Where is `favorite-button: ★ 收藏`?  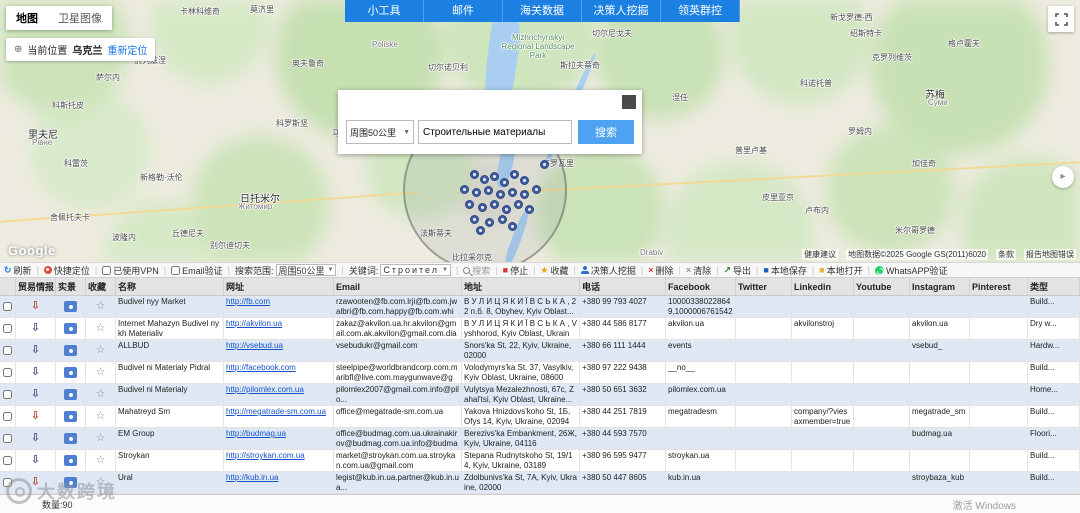 favorite-button: ★ 收藏 is located at coordinates (554, 270).